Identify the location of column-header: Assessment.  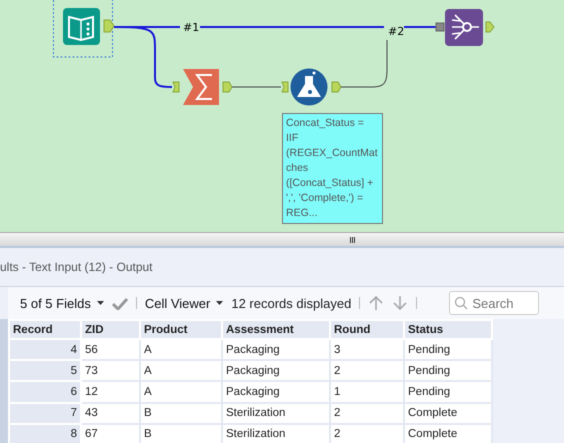
(276, 329).